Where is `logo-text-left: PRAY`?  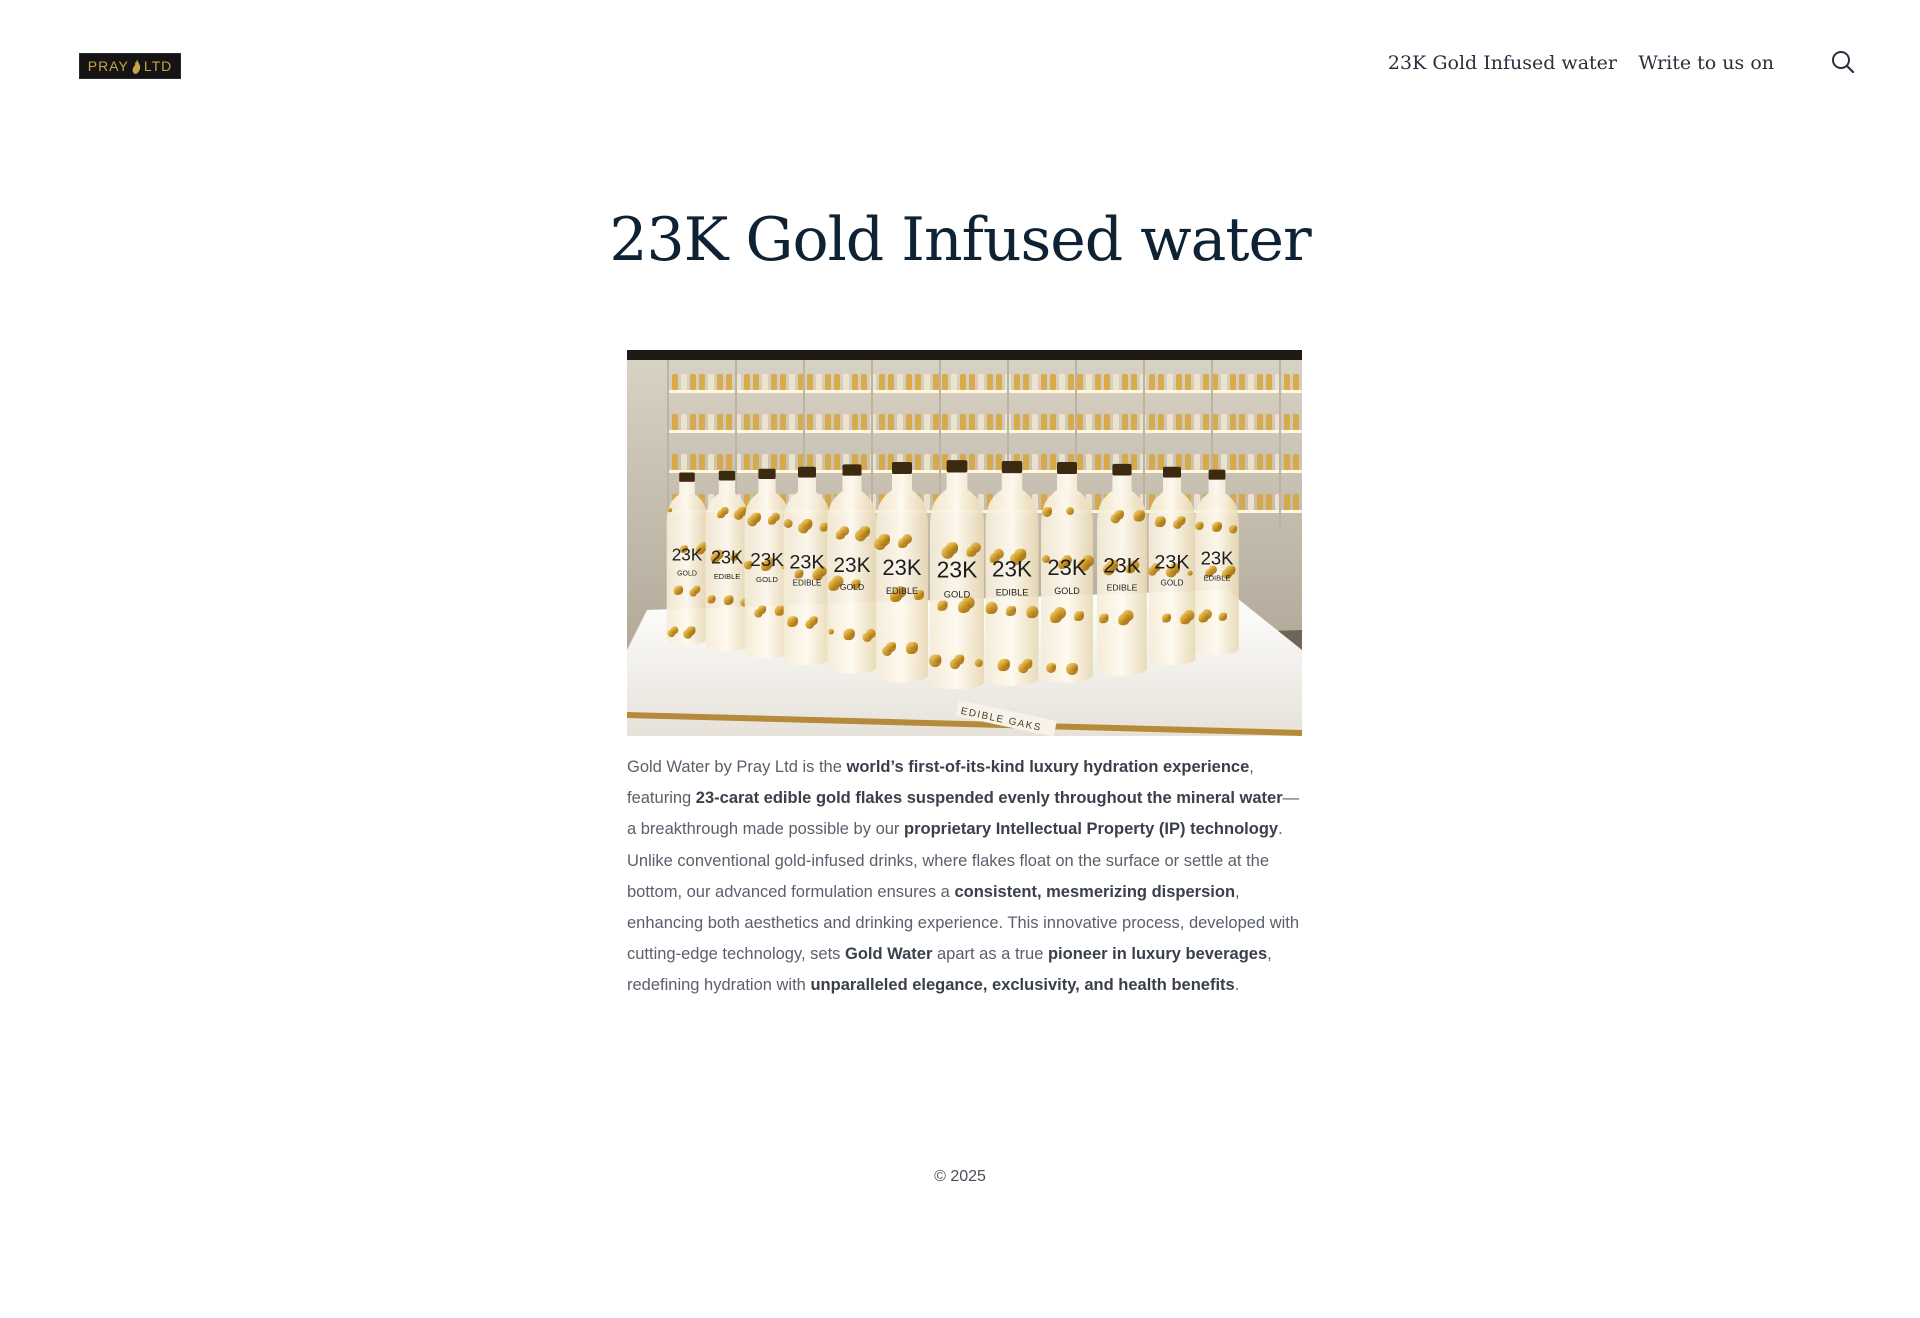
logo-text-left: PRAY is located at coordinates (108, 66).